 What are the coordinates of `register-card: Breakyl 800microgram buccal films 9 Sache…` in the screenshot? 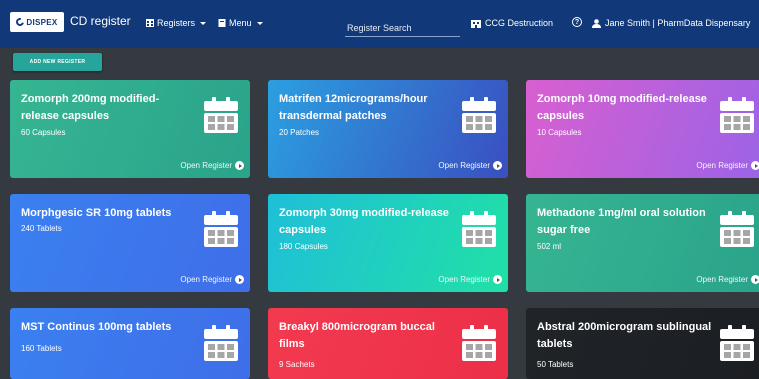 It's located at (388, 343).